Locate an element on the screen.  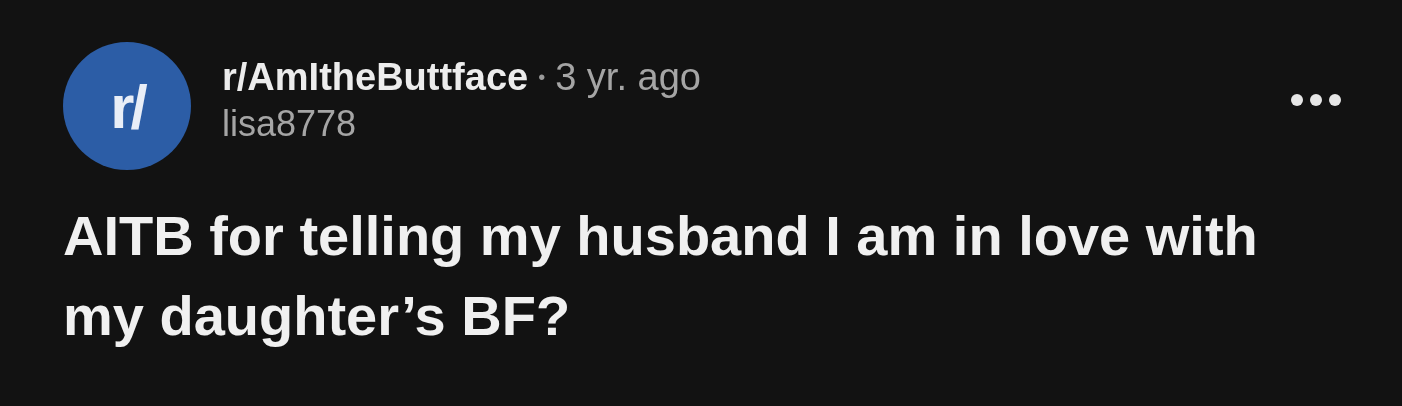
author-name: lisa8778 is located at coordinates (756, 124).